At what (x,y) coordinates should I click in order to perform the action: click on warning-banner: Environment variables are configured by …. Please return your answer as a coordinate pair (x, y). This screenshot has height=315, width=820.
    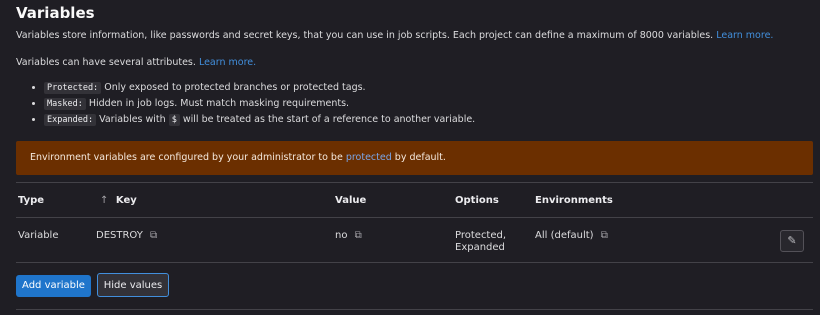
    Looking at the image, I should click on (414, 158).